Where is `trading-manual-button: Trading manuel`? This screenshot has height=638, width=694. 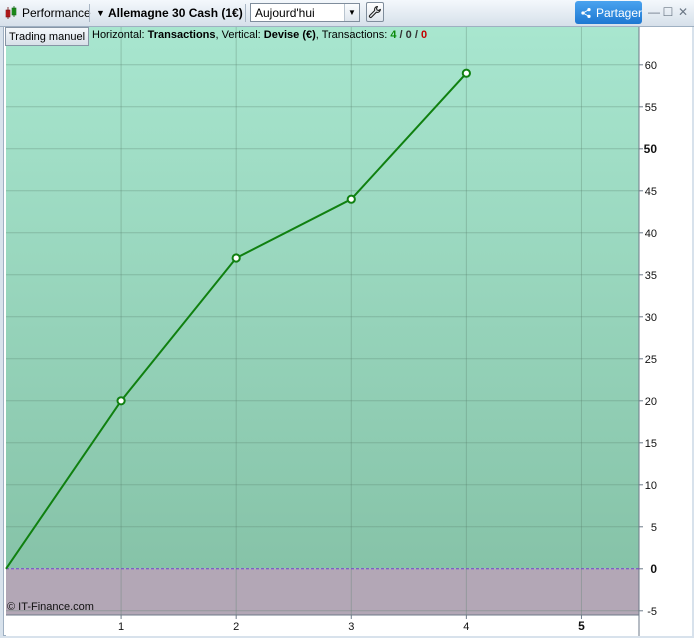 trading-manual-button: Trading manuel is located at coordinates (47, 36).